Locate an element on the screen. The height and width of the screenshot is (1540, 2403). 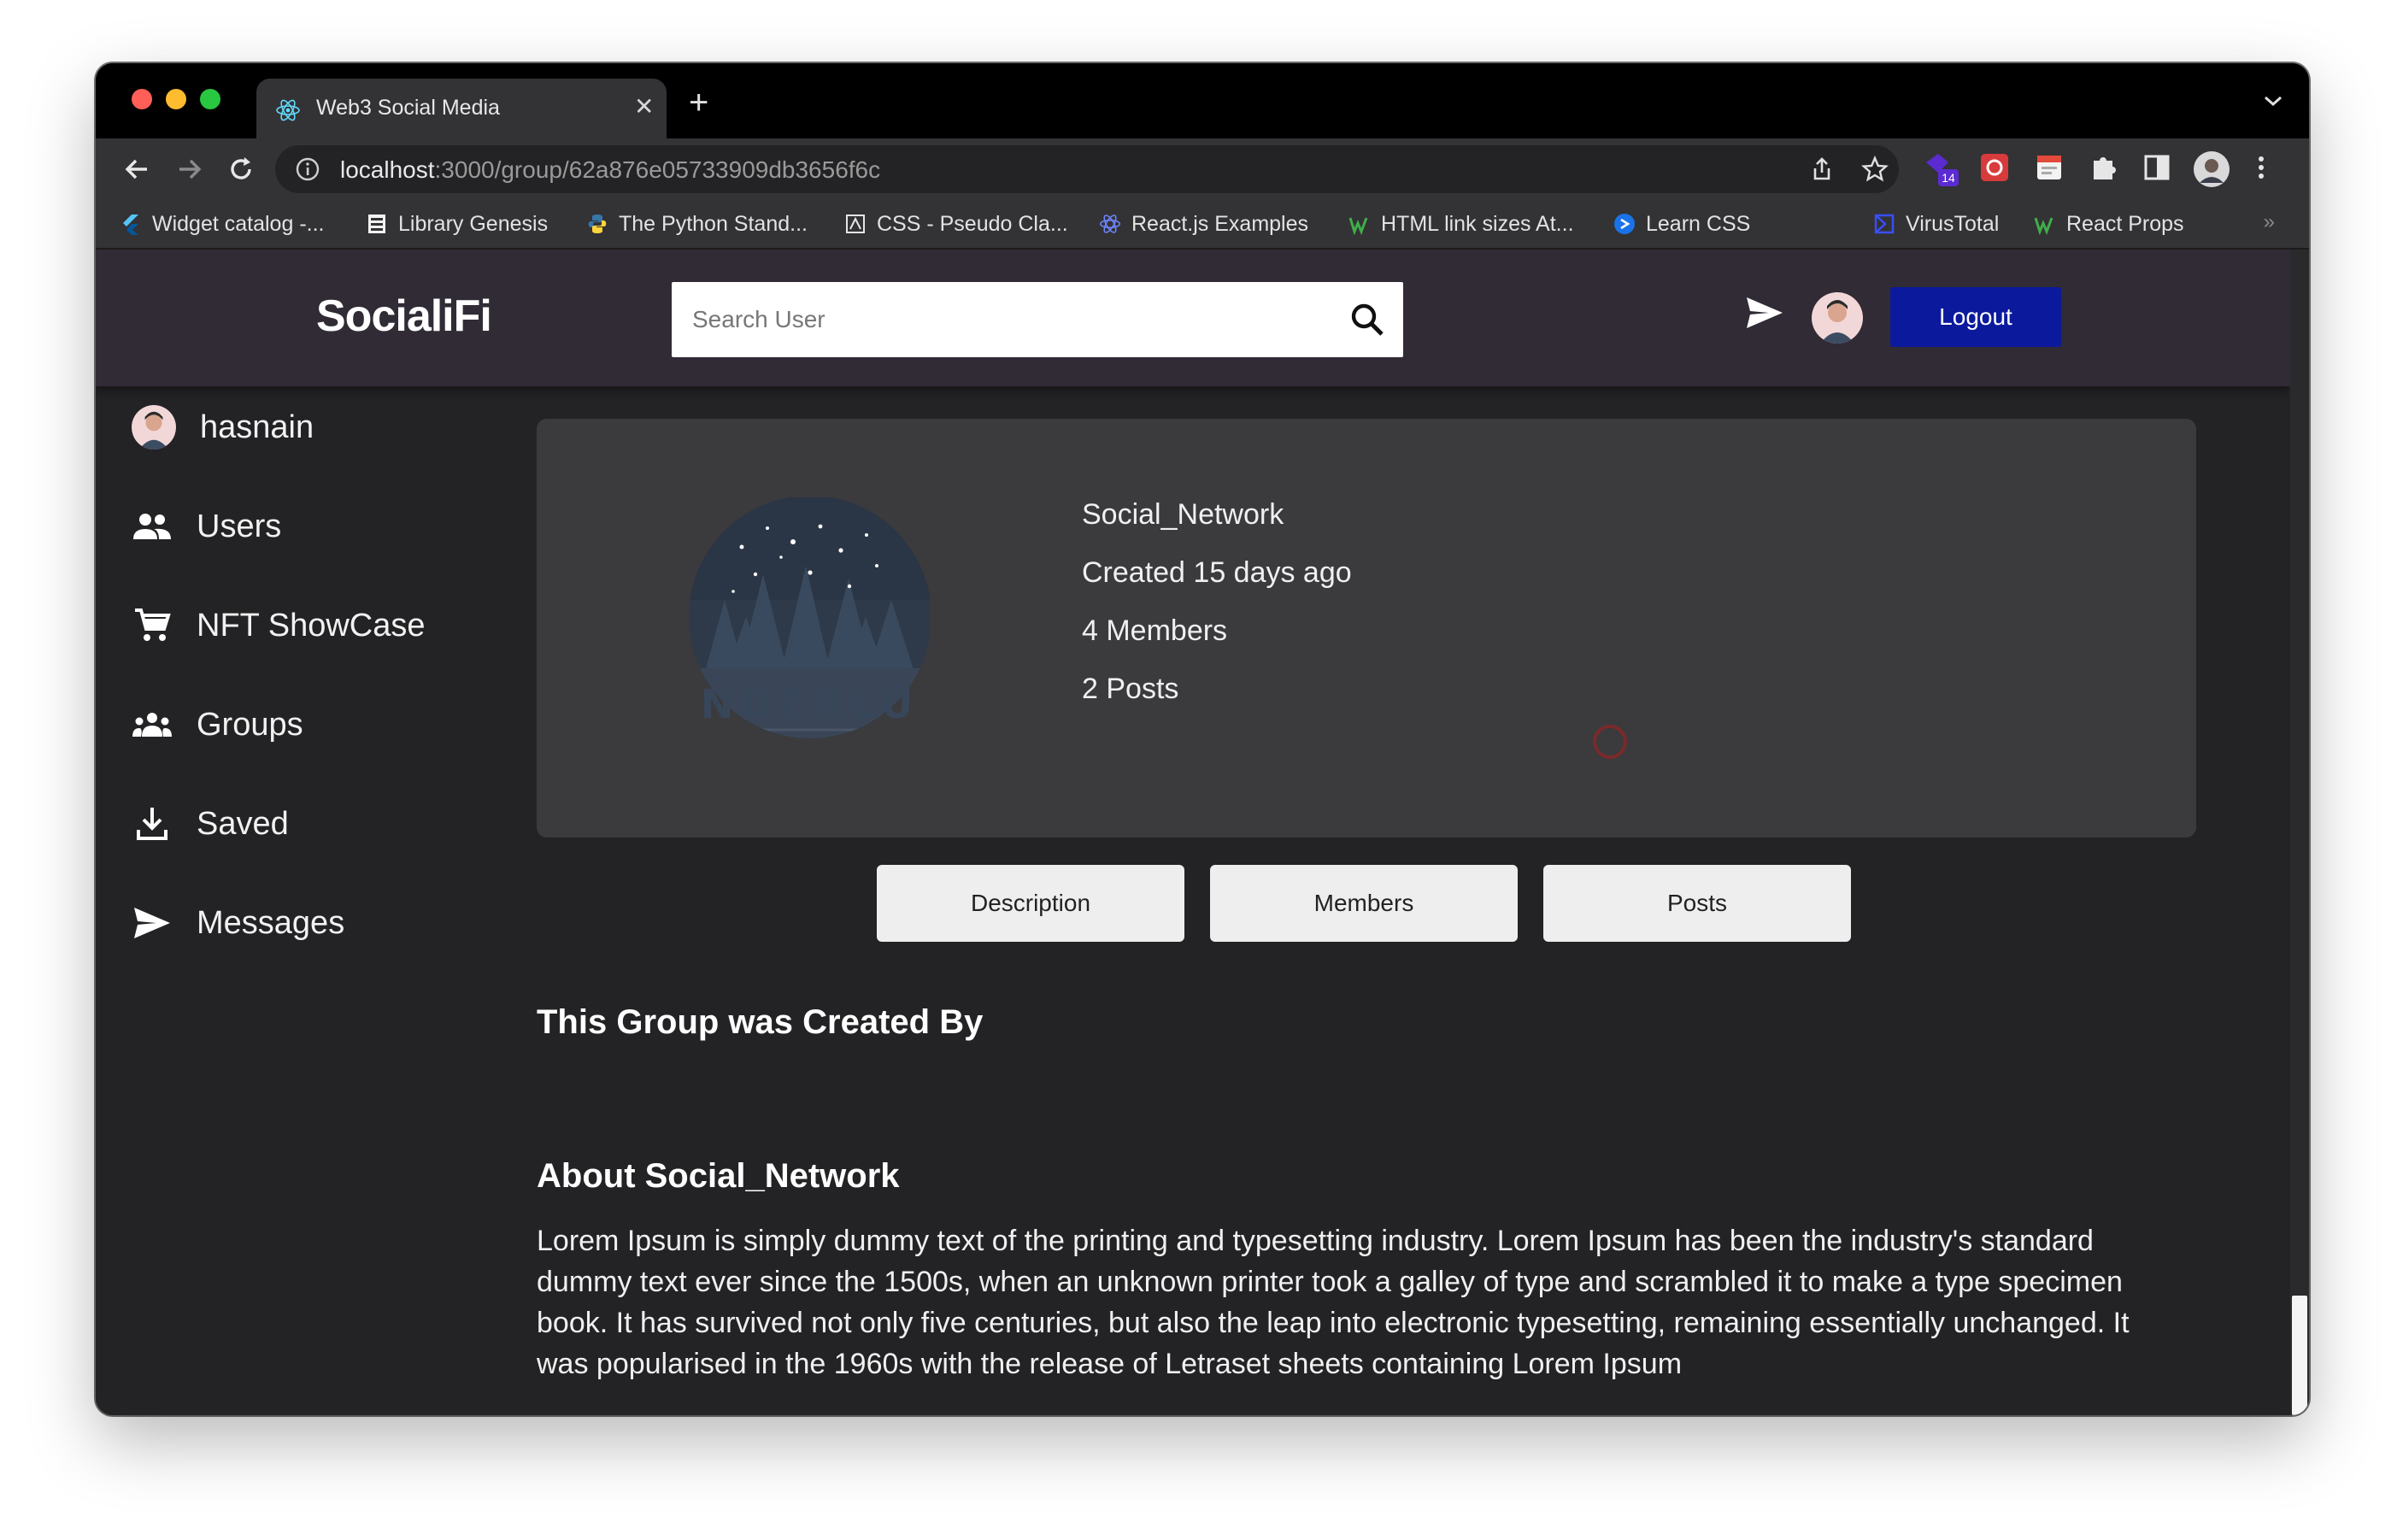
extension-note-icon is located at coordinates (2049, 169).